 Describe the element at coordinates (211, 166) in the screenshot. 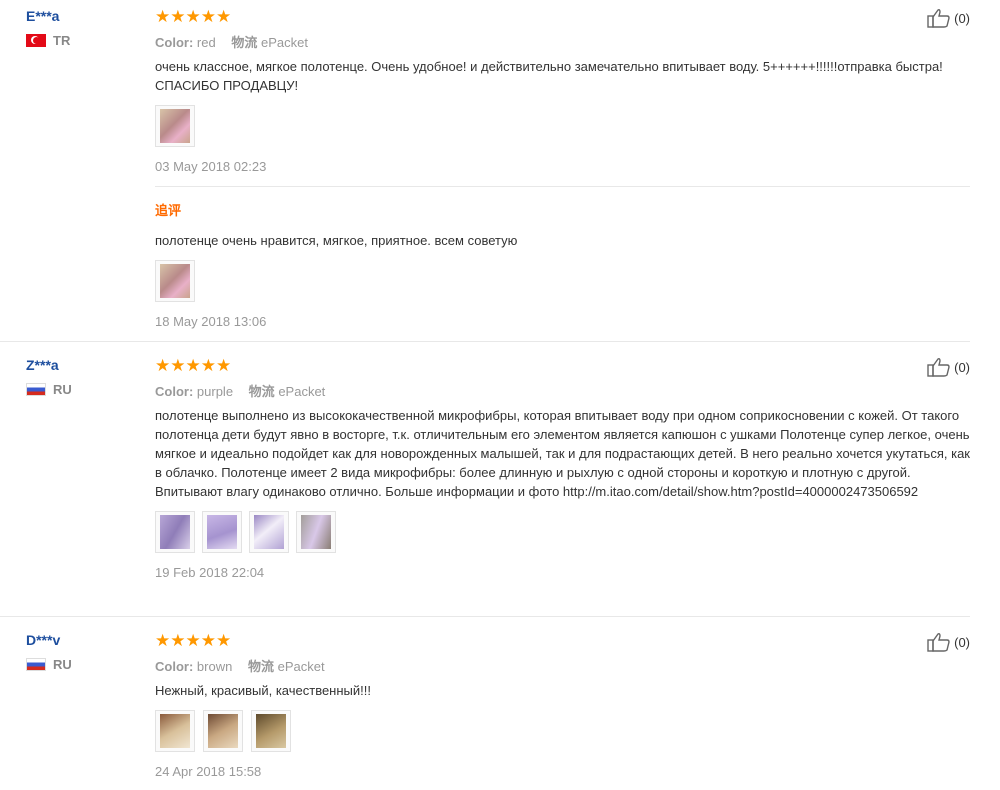

I see `review-date: 03 May 2018 02:23` at that location.